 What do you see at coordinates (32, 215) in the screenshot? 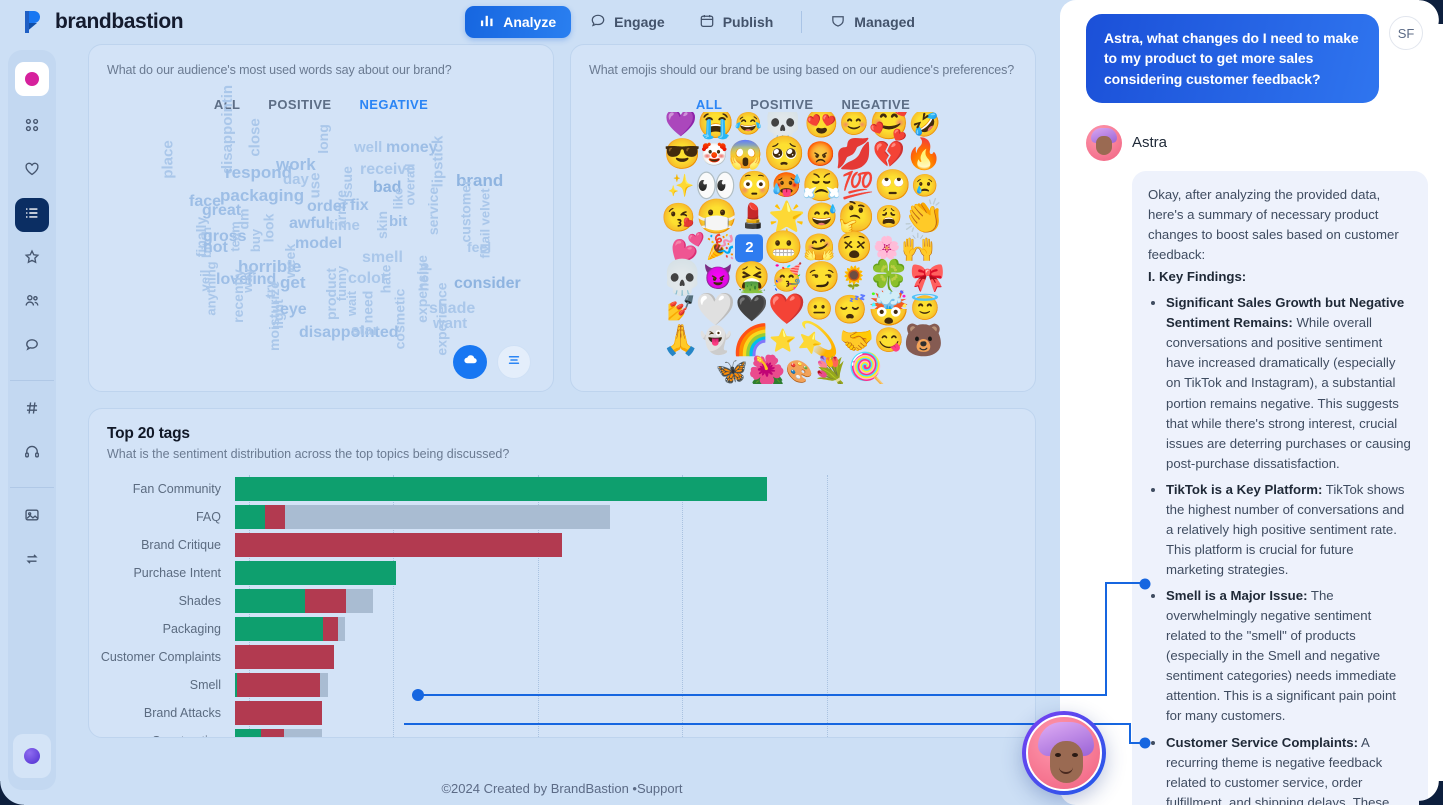
I see `sidebar-item-reports` at bounding box center [32, 215].